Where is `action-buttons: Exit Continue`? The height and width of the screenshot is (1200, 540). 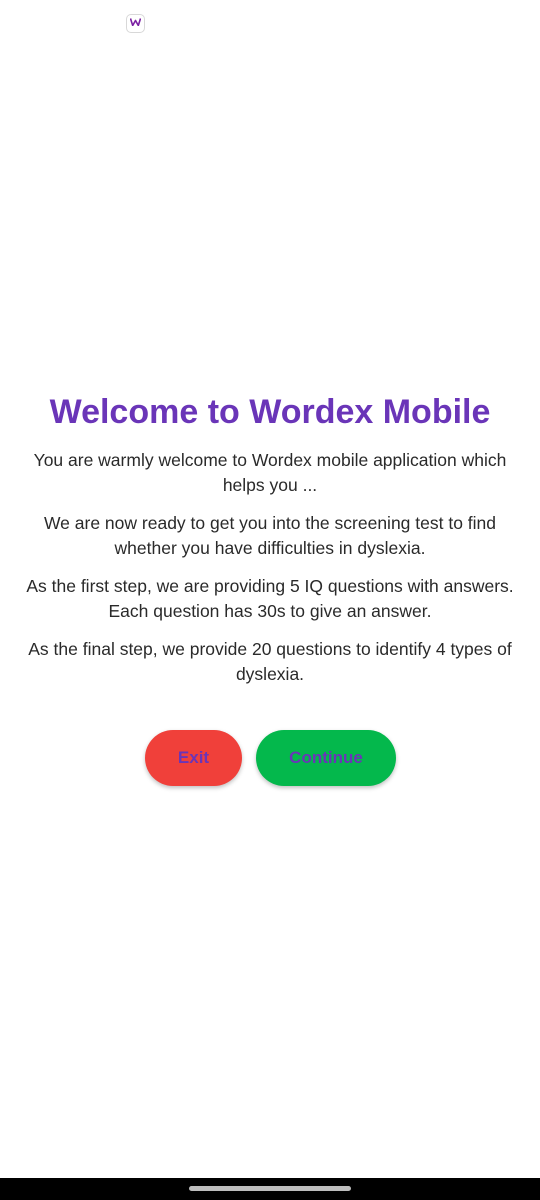 action-buttons: Exit Continue is located at coordinates (270, 758).